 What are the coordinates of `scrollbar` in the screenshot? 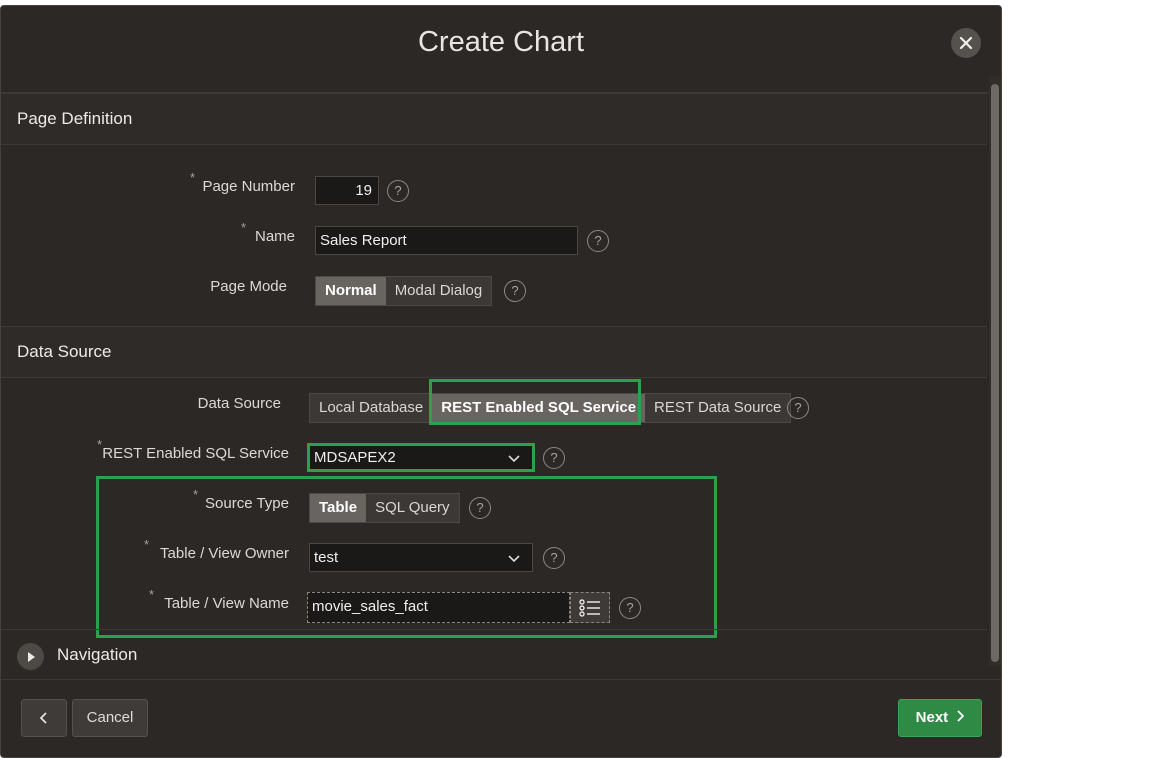 It's located at (995, 371).